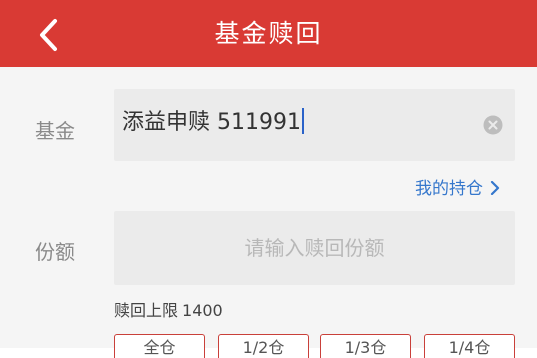 Image resolution: width=537 pixels, height=358 pixels. What do you see at coordinates (365, 346) in the screenshot?
I see `quick-amount-third-button: 1/3仓` at bounding box center [365, 346].